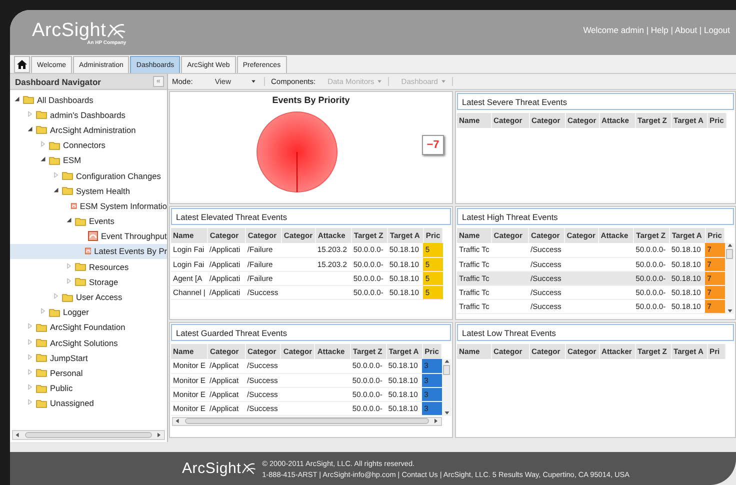 This screenshot has height=485, width=736. I want to click on tree-item-label: Connectors, so click(84, 145).